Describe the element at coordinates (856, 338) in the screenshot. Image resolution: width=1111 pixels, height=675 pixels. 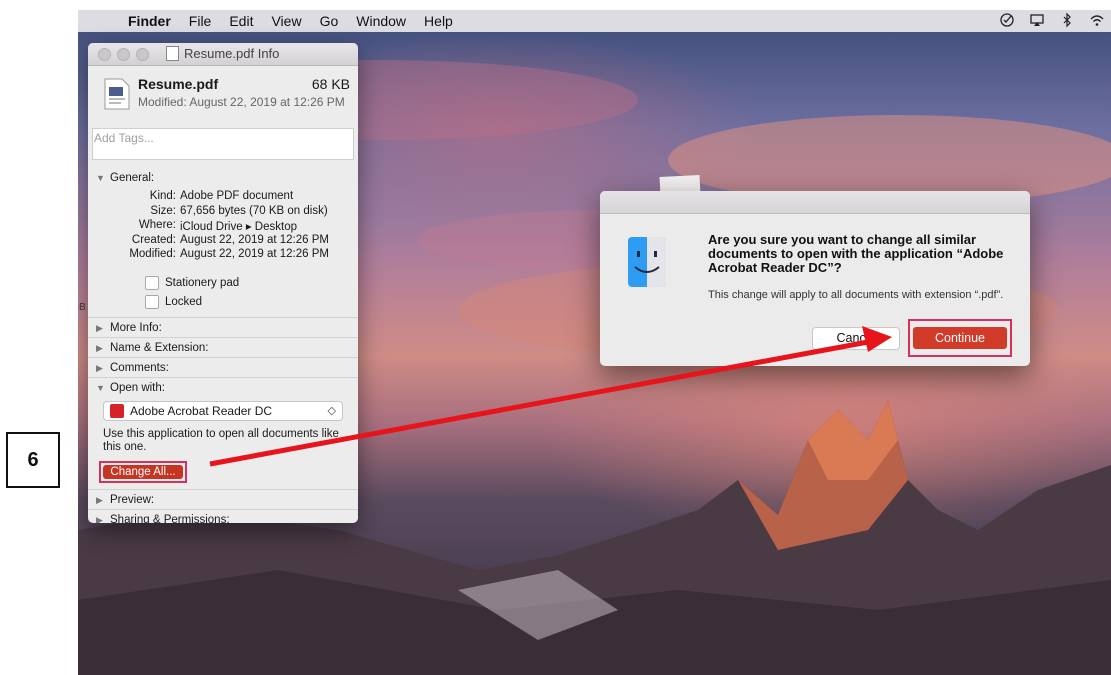
I see `cancel-button: Cancel` at that location.